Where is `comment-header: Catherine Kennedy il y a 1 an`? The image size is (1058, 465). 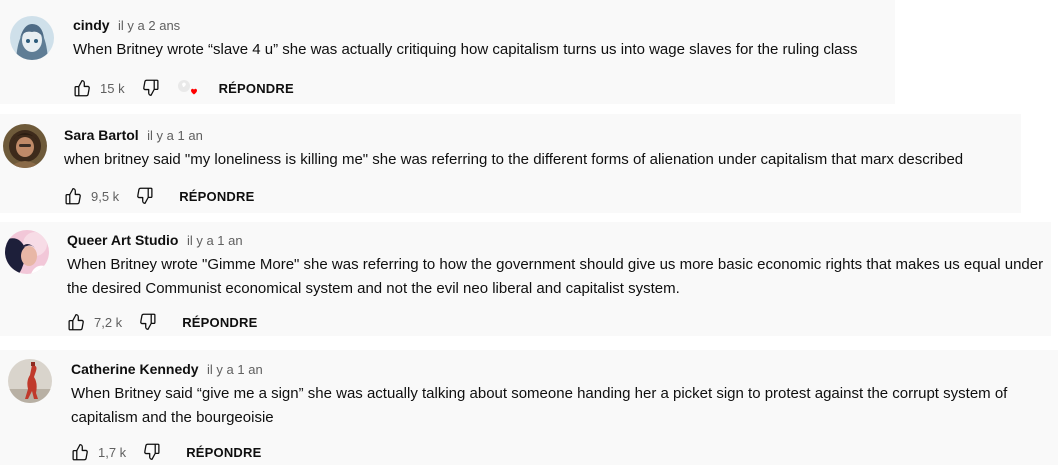 comment-header: Catherine Kennedy il y a 1 an is located at coordinates (167, 370).